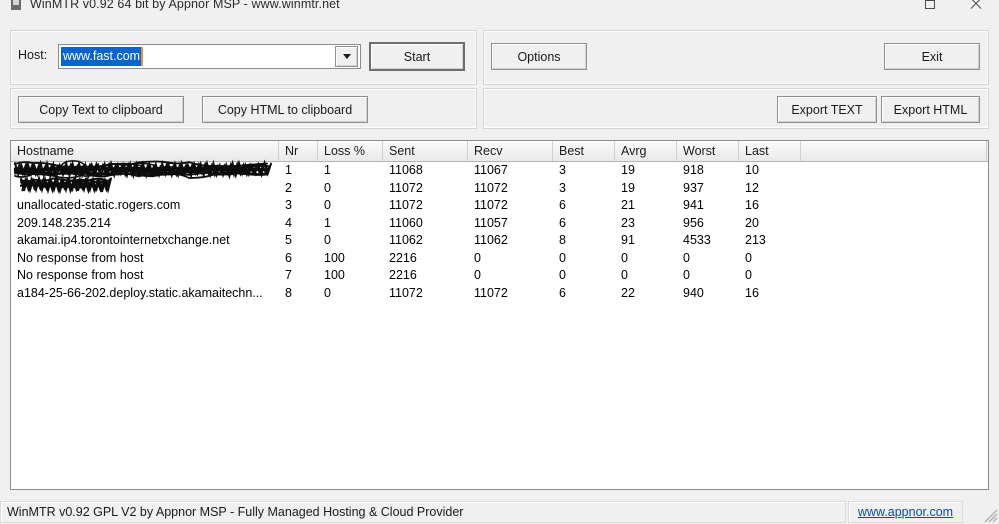 The width and height of the screenshot is (999, 524). I want to click on cell-nr: 5, so click(288, 240).